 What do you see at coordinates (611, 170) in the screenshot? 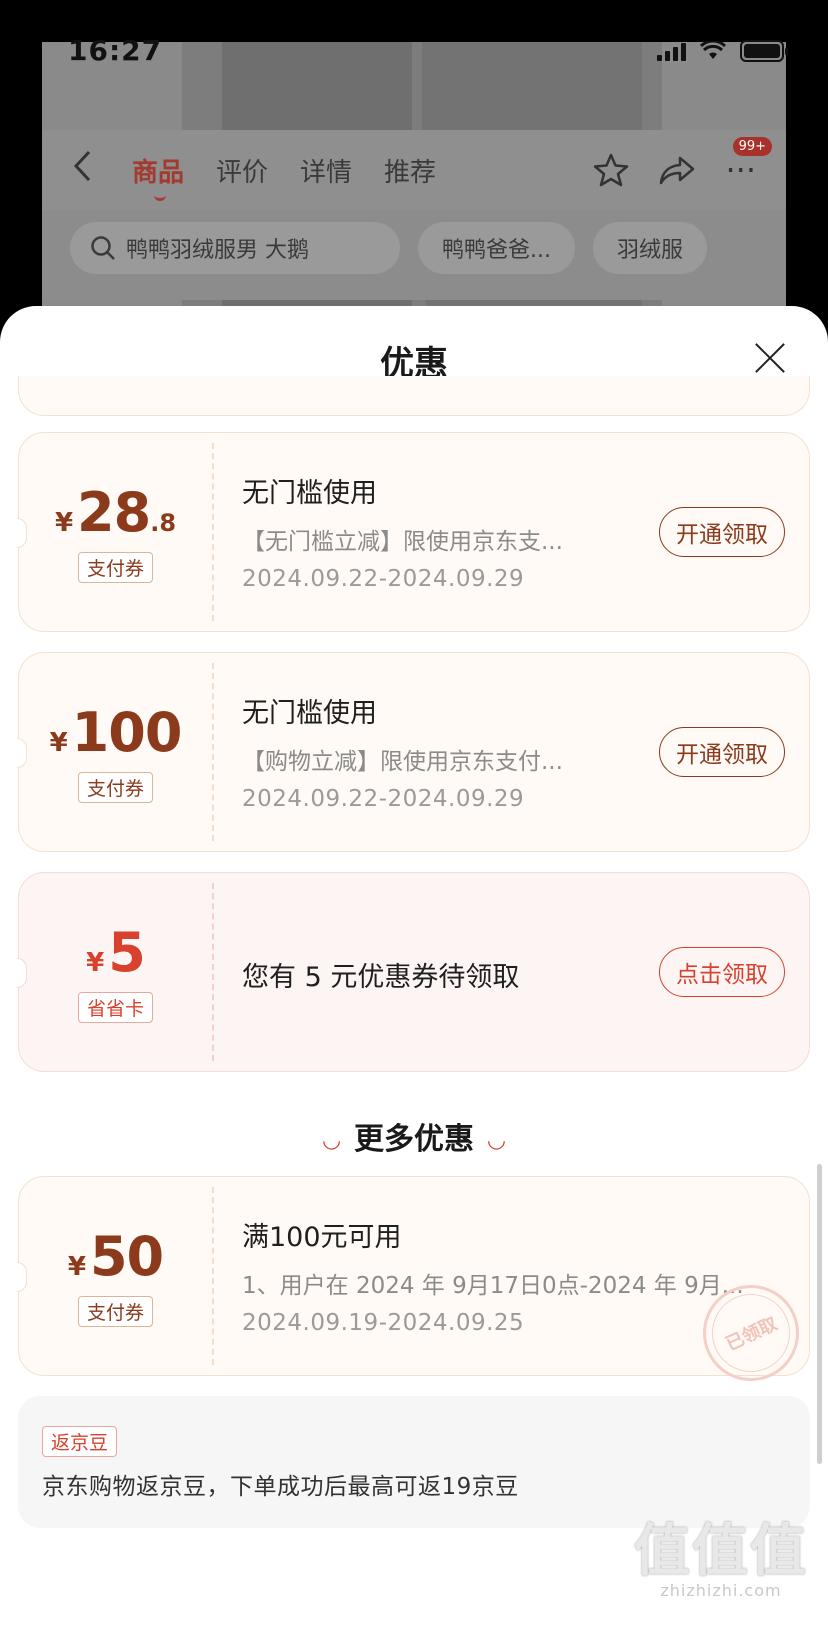
I see `star-icon` at bounding box center [611, 170].